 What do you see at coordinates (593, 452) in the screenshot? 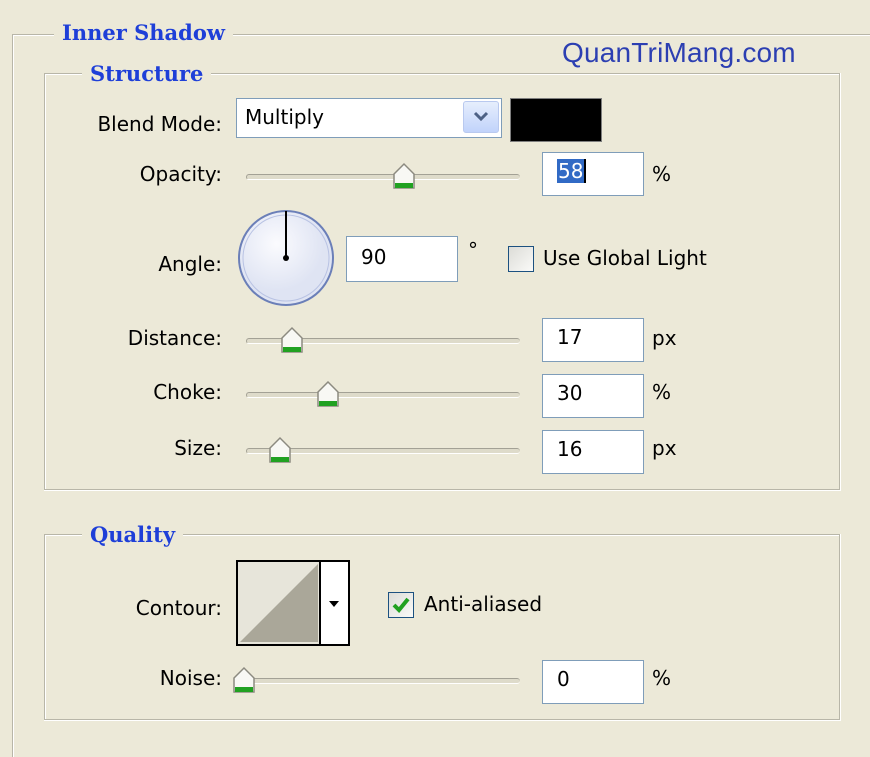
I see `size-input: 16` at bounding box center [593, 452].